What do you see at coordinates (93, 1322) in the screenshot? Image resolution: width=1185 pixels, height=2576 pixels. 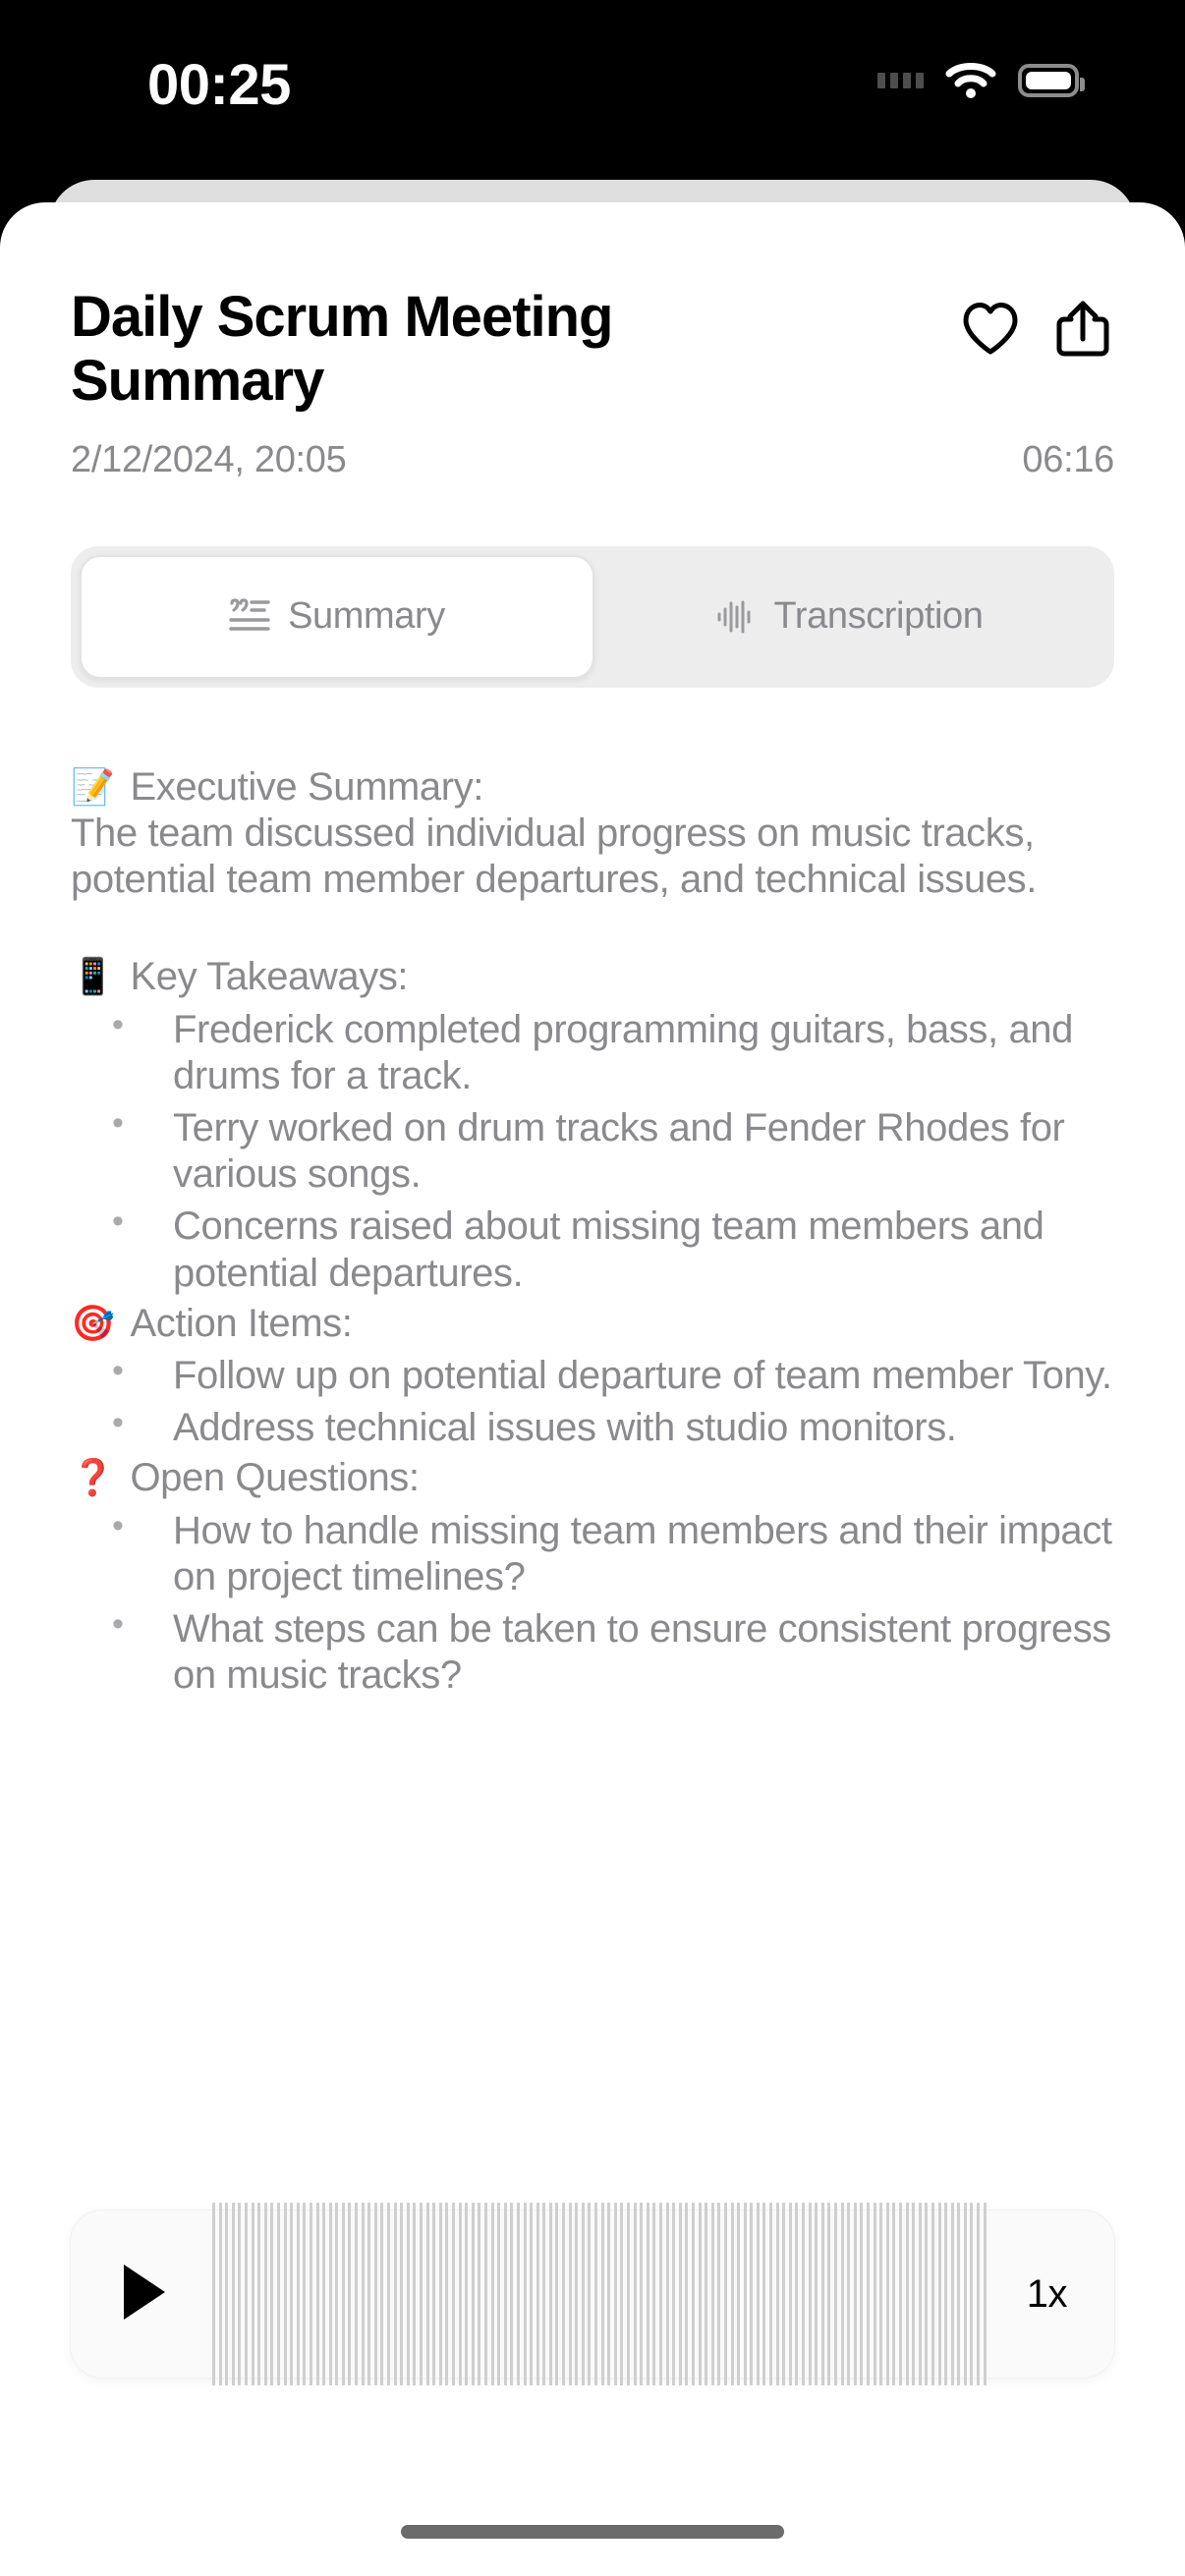 I see `dart-target-emoji: 🎯` at bounding box center [93, 1322].